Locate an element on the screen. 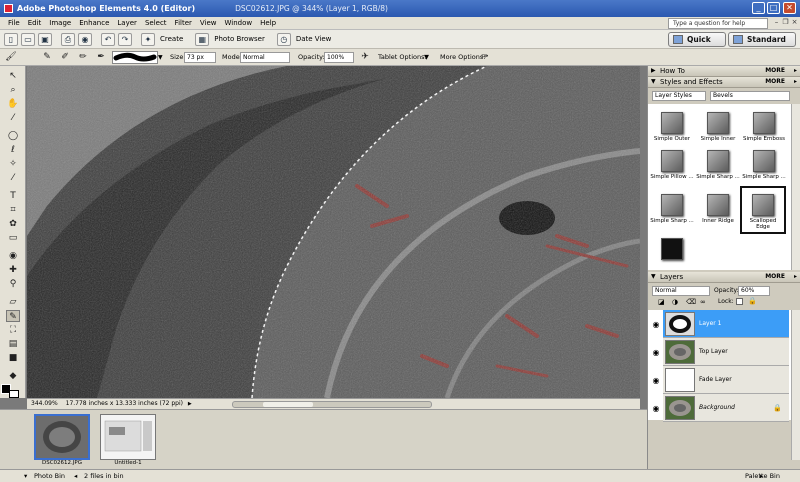 This screenshot has height=482, width=800. doc-close-icon: × is located at coordinates (794, 23).